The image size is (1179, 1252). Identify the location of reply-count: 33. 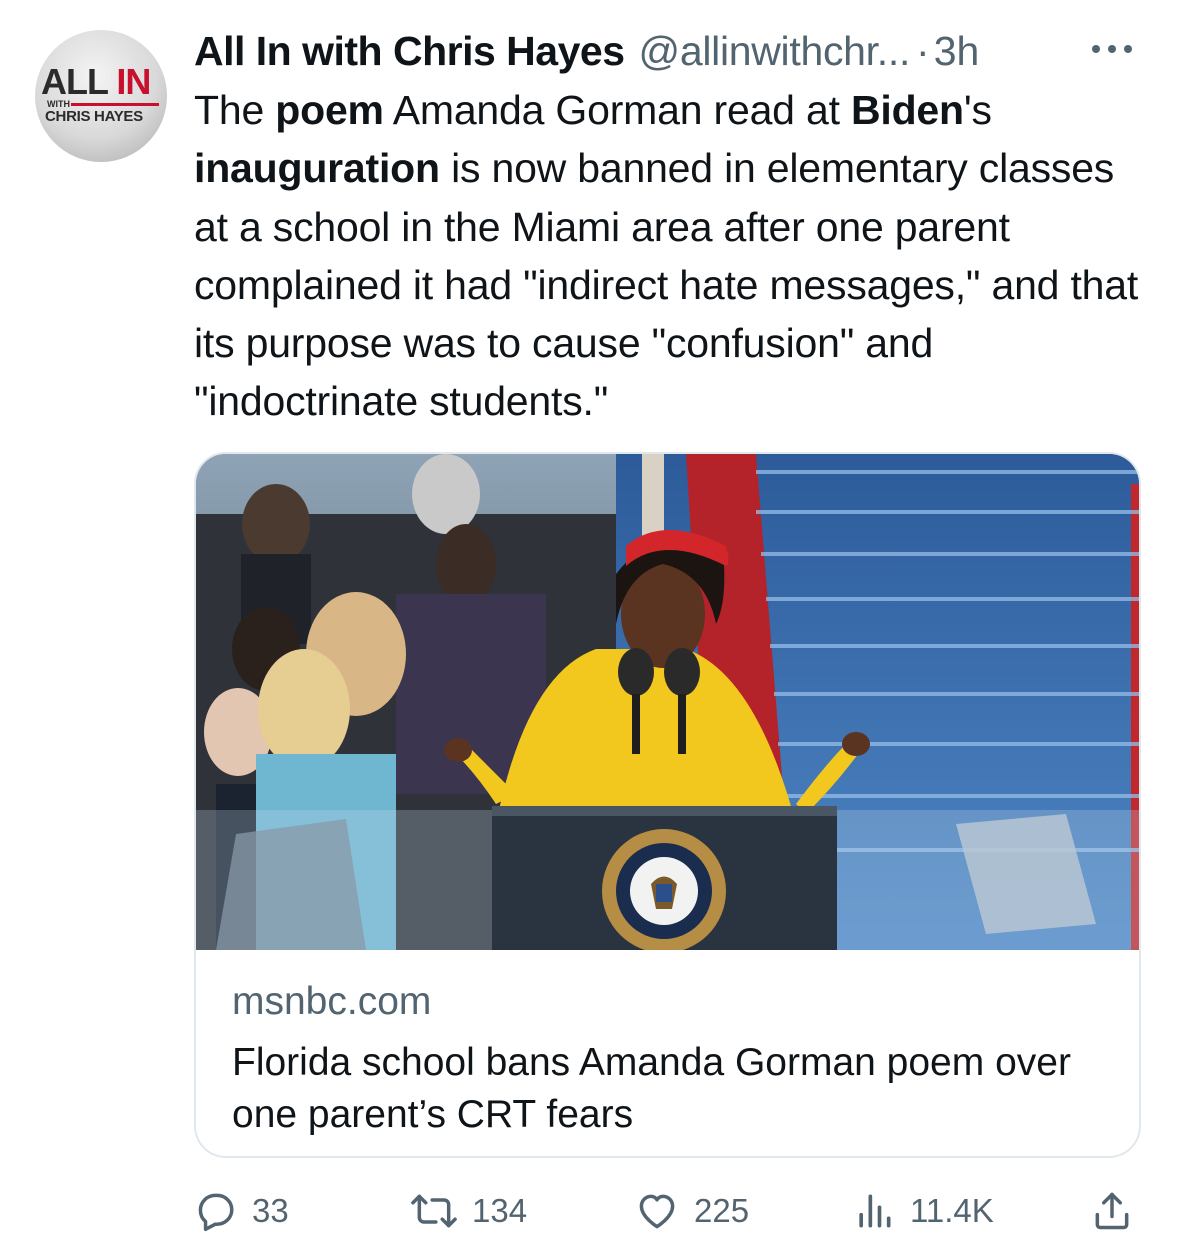
(270, 1210).